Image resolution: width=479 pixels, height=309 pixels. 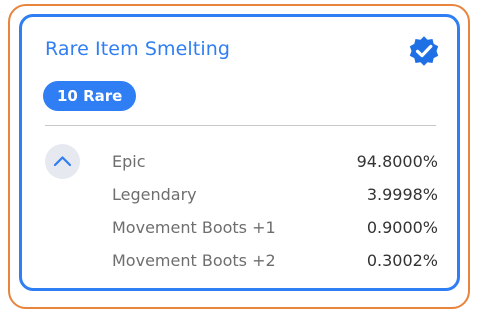 What do you see at coordinates (194, 227) in the screenshot?
I see `outcome-name: Movement Boots +1` at bounding box center [194, 227].